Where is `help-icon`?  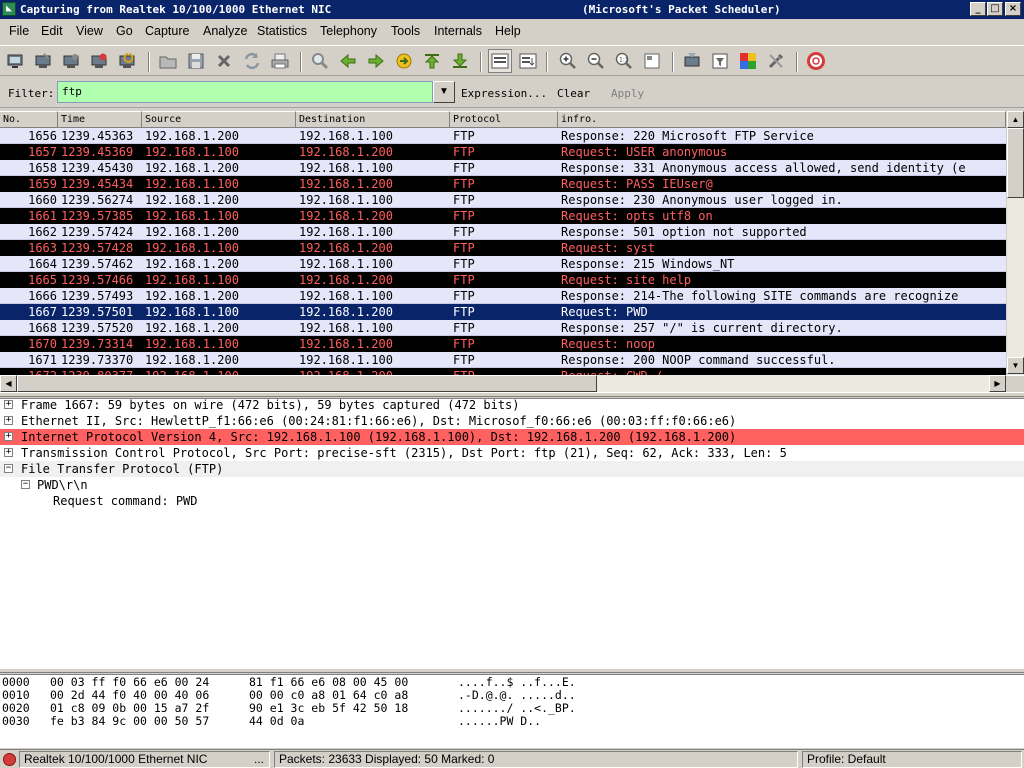 help-icon is located at coordinates (816, 61).